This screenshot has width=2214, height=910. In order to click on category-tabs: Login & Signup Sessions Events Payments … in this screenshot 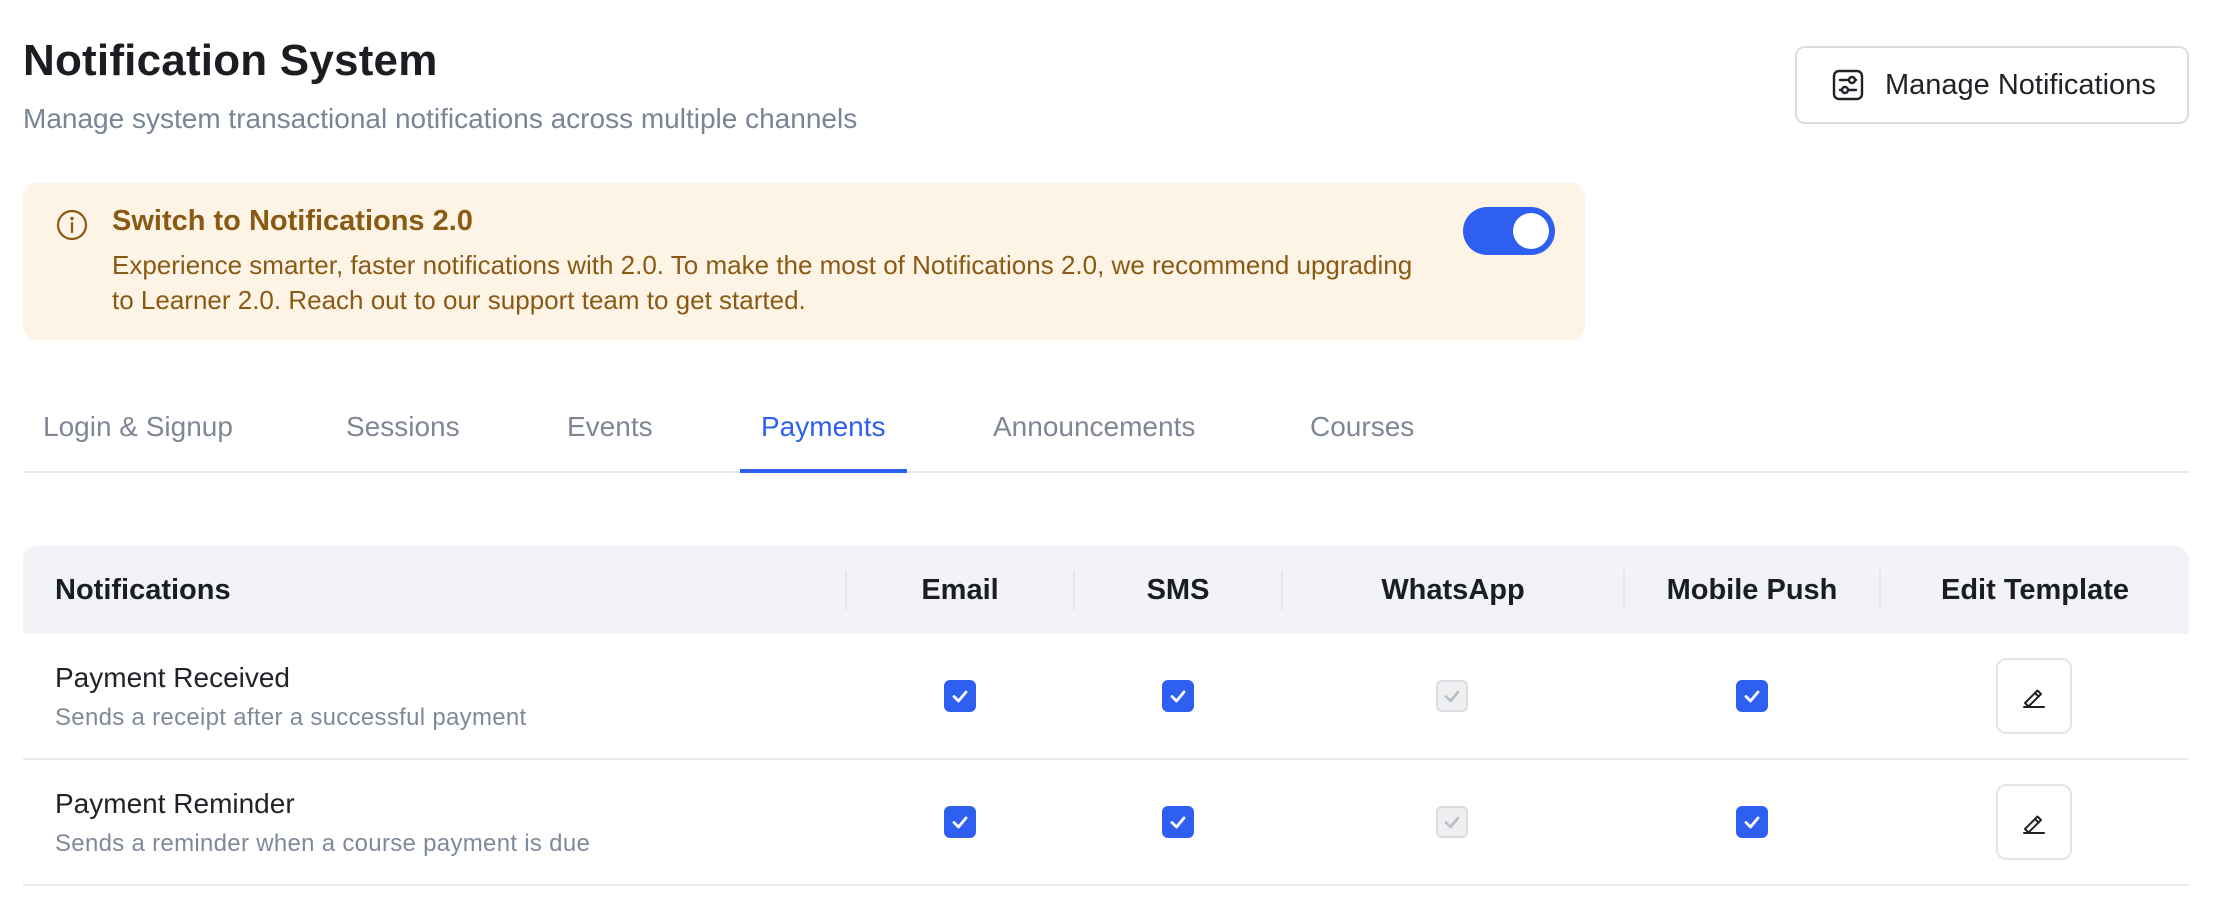, I will do `click(1106, 434)`.